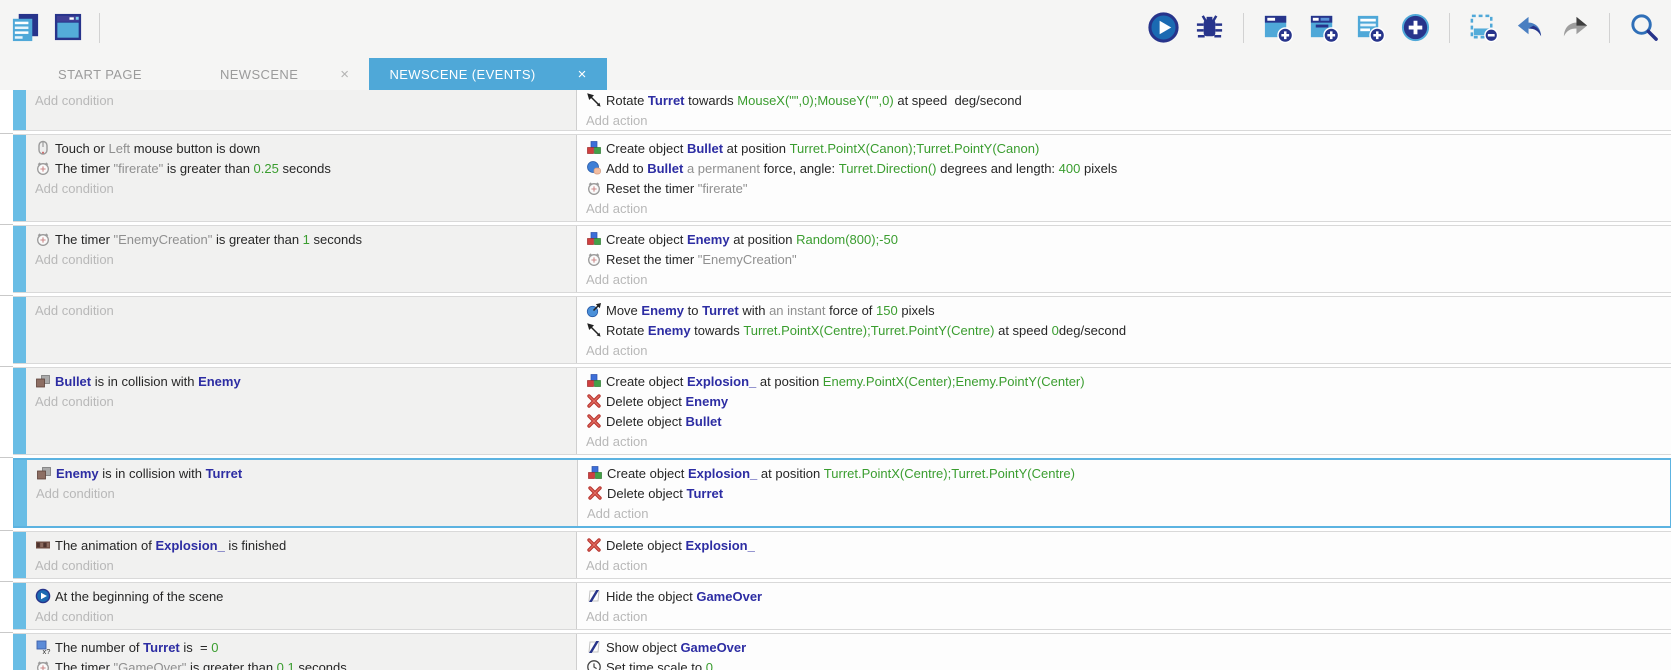 Image resolution: width=1671 pixels, height=670 pixels. I want to click on instruction-text: 0, so click(215, 647).